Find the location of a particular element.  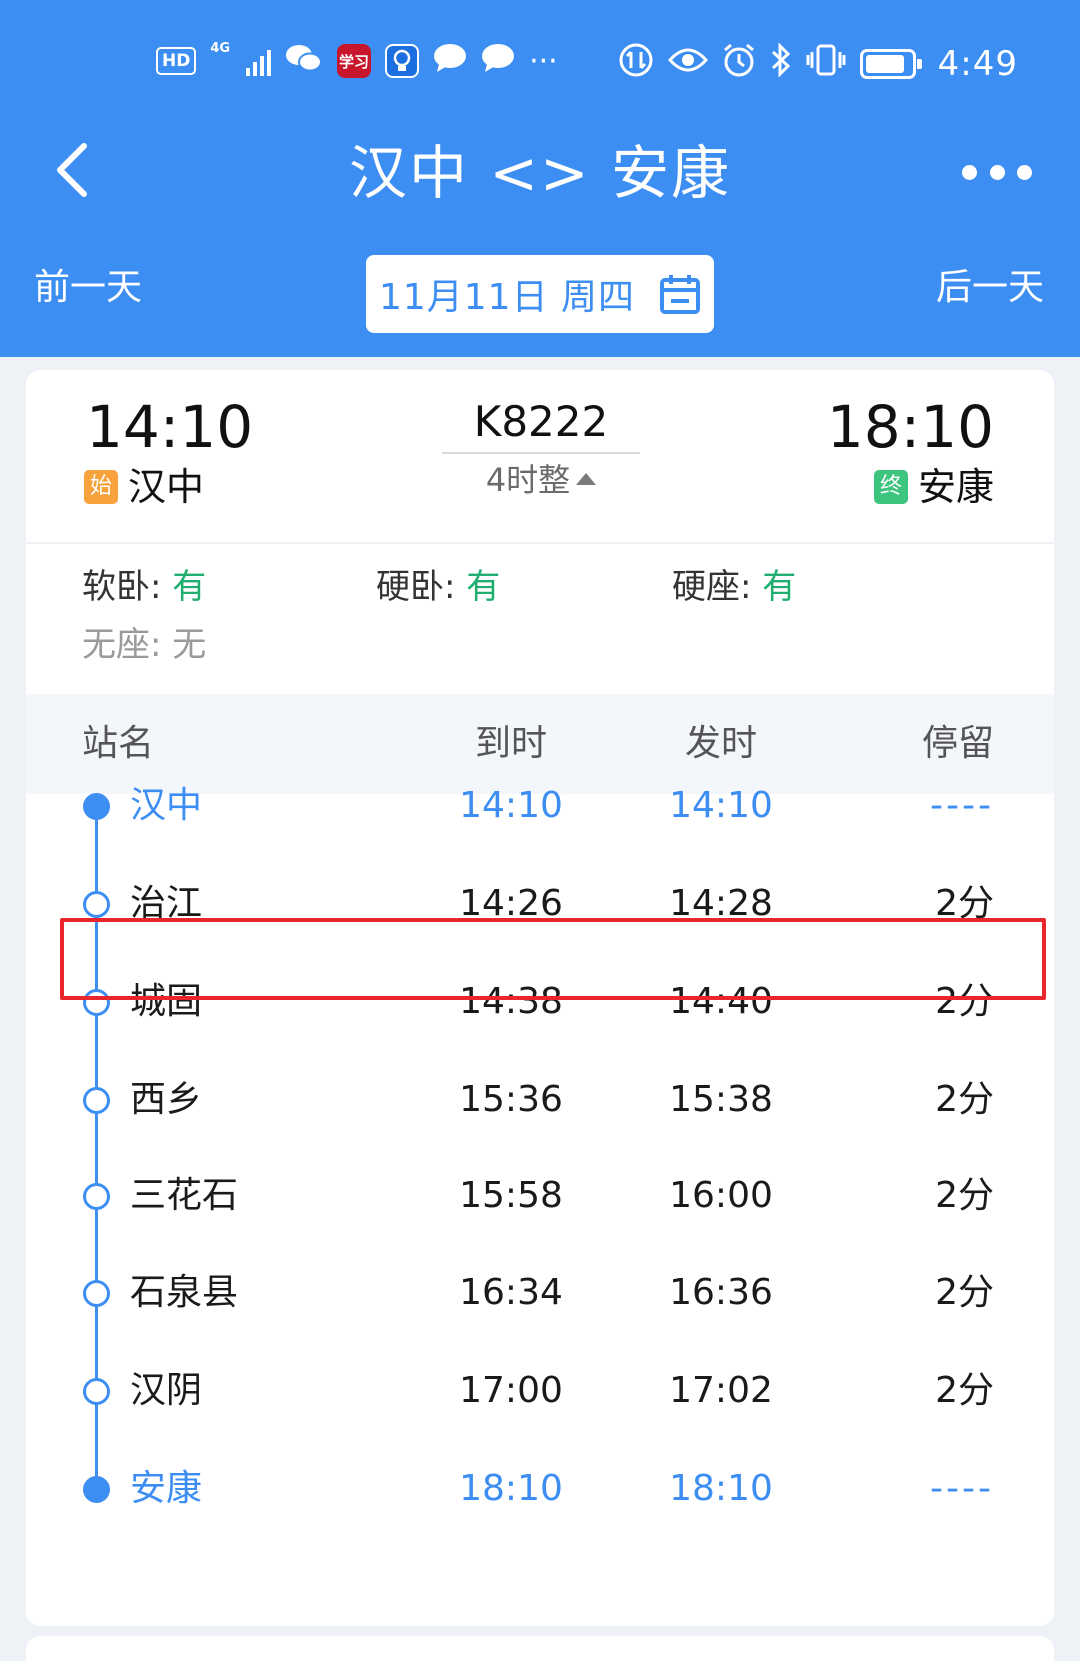

arrive-time: 15:58 is located at coordinates (511, 1195).